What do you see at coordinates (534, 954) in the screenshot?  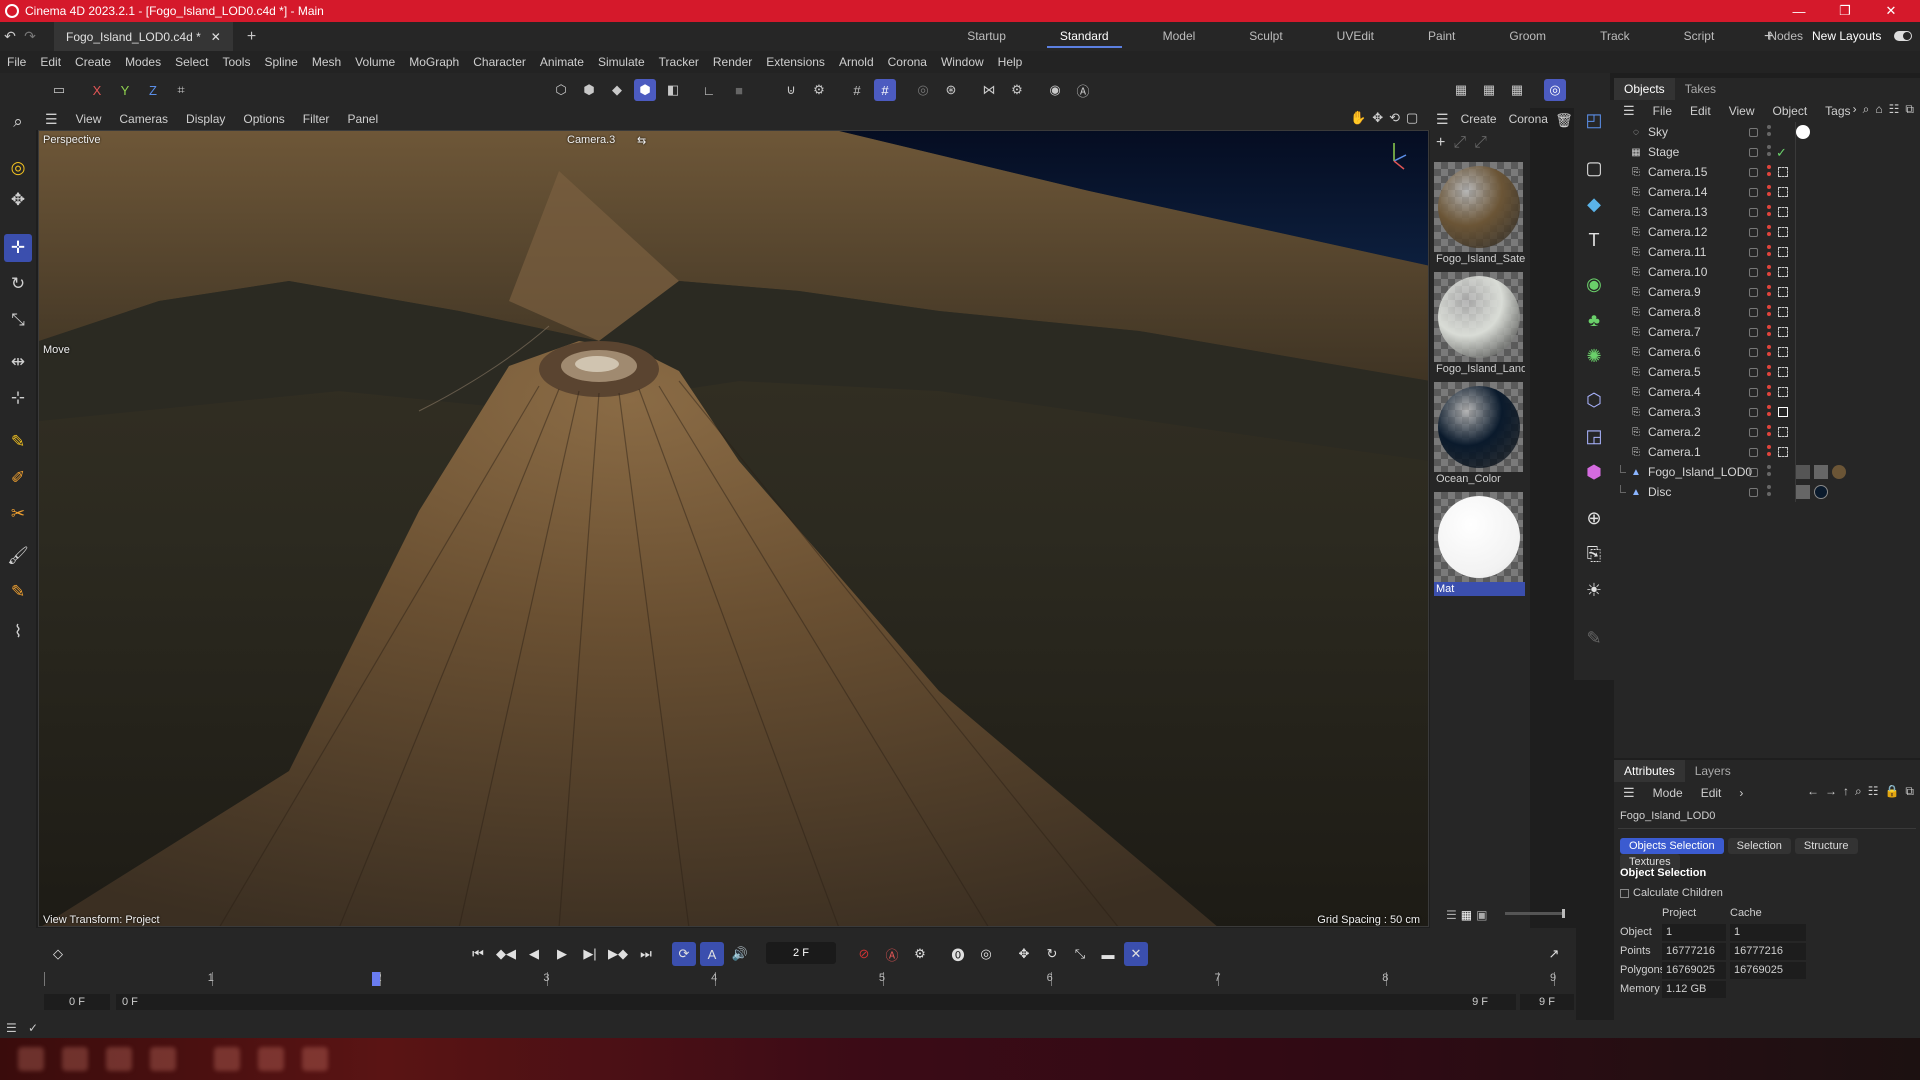 I see `previous-frame-icon: ◀` at bounding box center [534, 954].